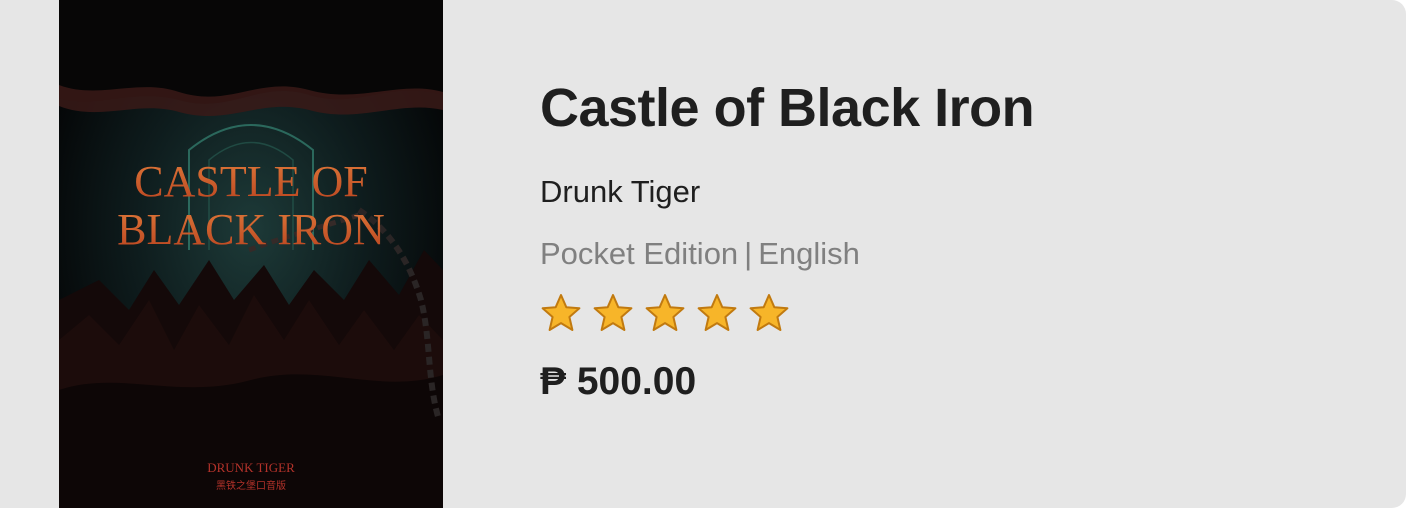 This screenshot has width=1406, height=508. What do you see at coordinates (250, 181) in the screenshot?
I see `cover-title-line1: CASTLE OF` at bounding box center [250, 181].